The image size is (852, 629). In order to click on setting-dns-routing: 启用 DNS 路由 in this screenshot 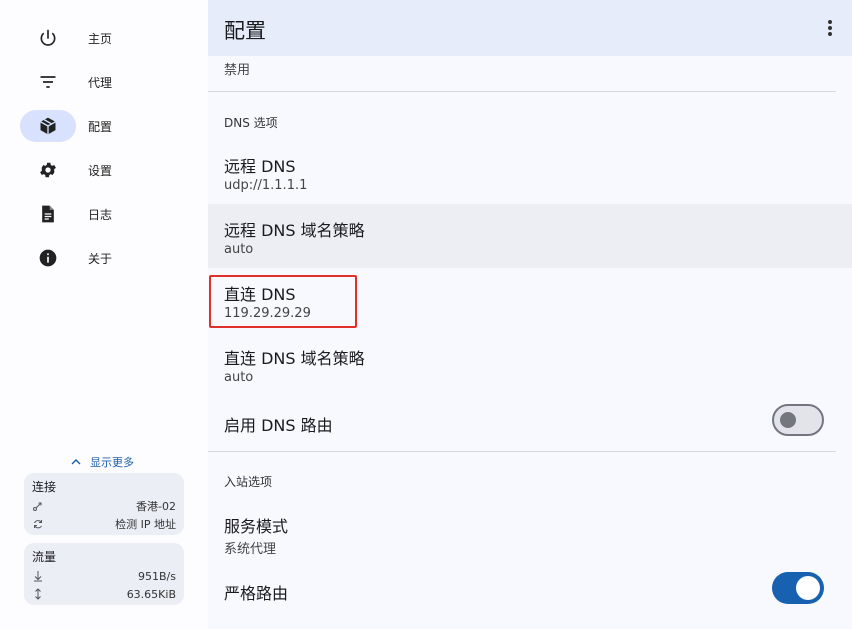, I will do `click(530, 424)`.